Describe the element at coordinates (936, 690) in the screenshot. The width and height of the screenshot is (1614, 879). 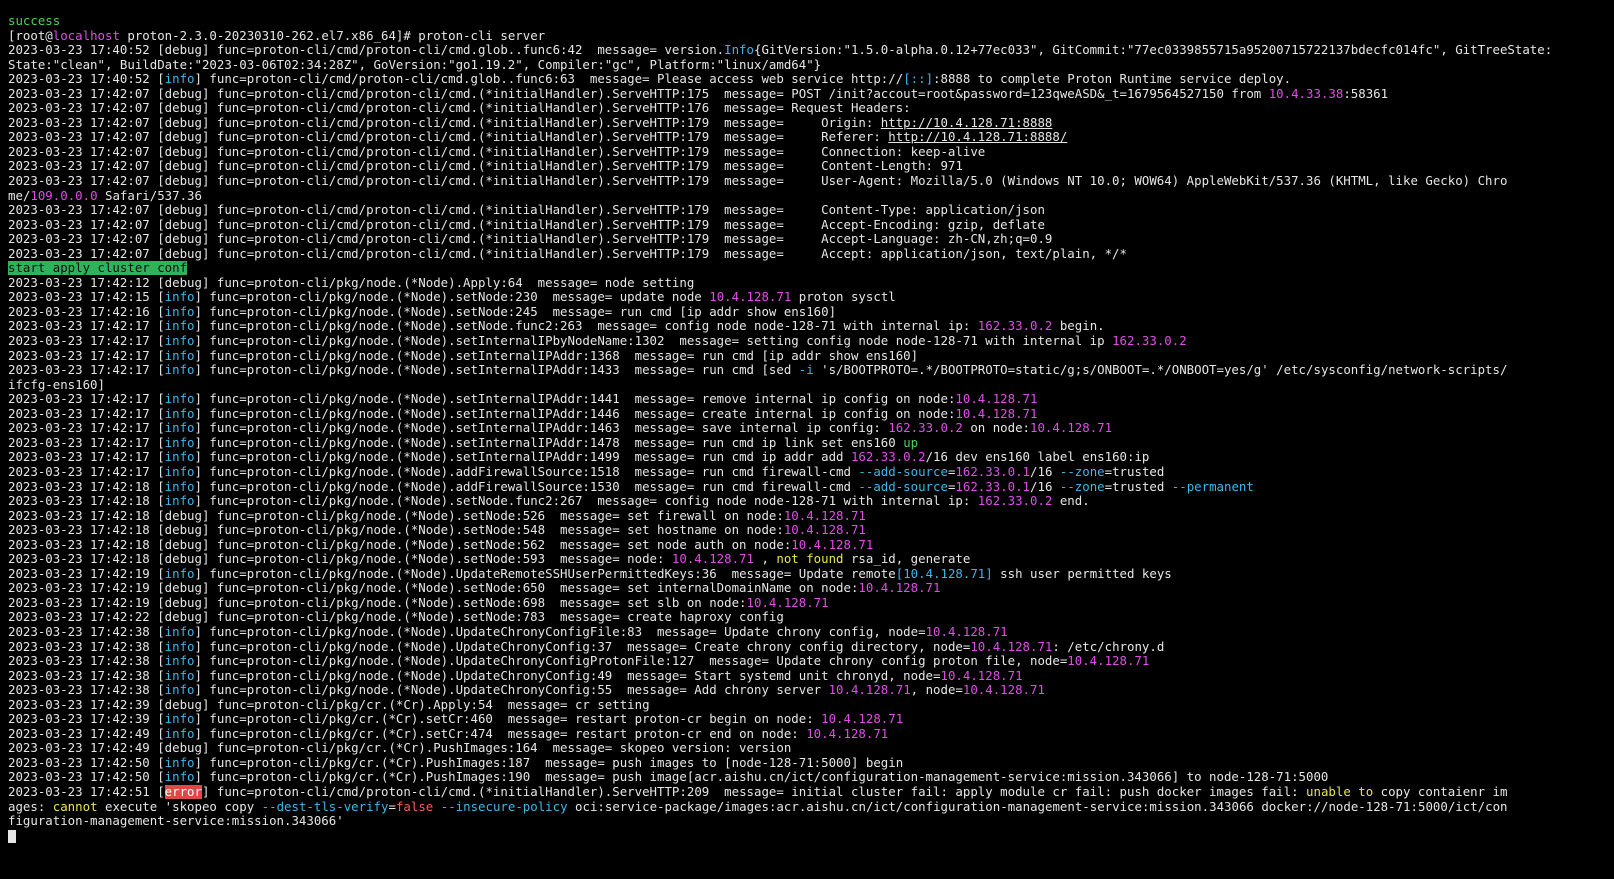
I see `terminal-text: , node=` at that location.